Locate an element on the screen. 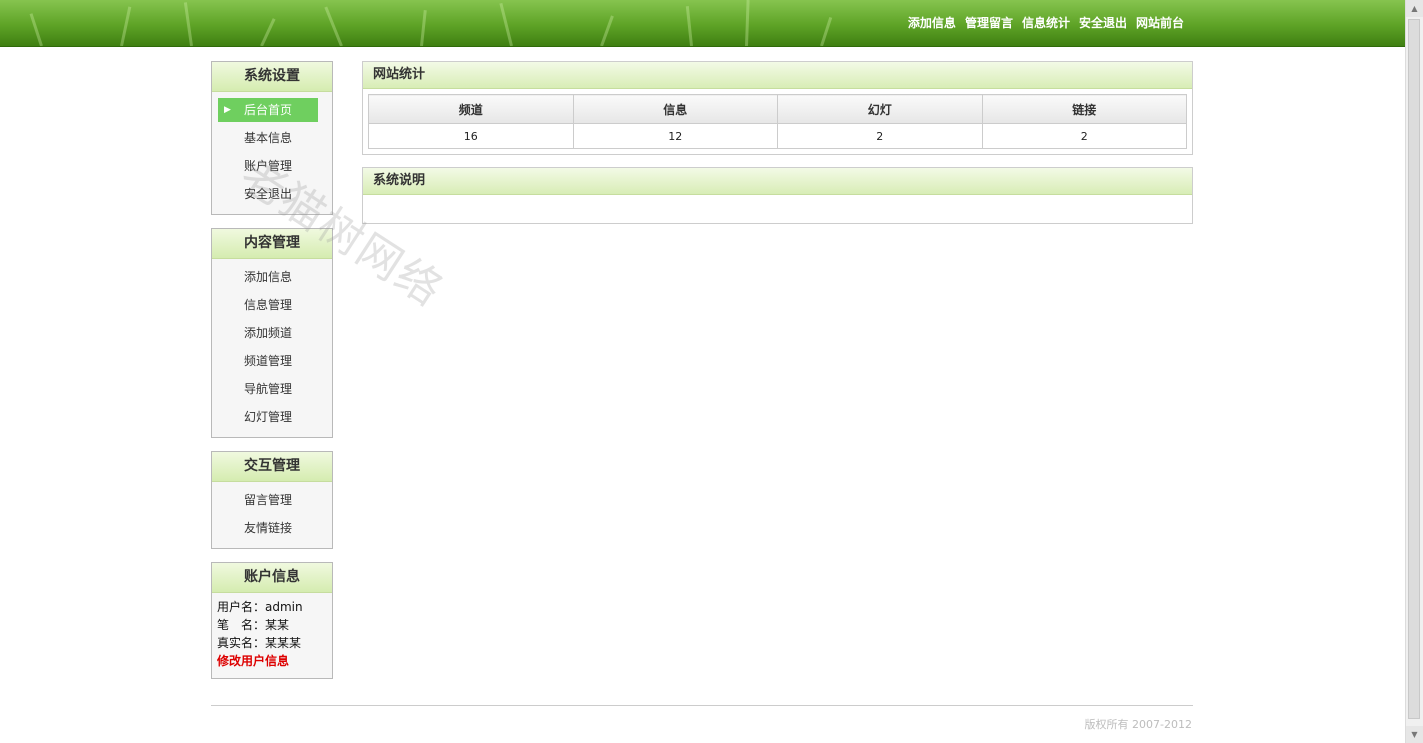 Image resolution: width=1423 pixels, height=743 pixels. content-management-title: 内容管理 is located at coordinates (272, 244).